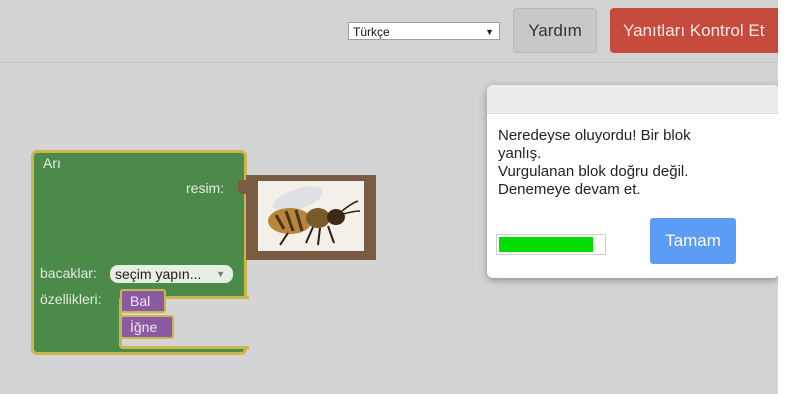  I want to click on block-title: Arı, so click(52, 163).